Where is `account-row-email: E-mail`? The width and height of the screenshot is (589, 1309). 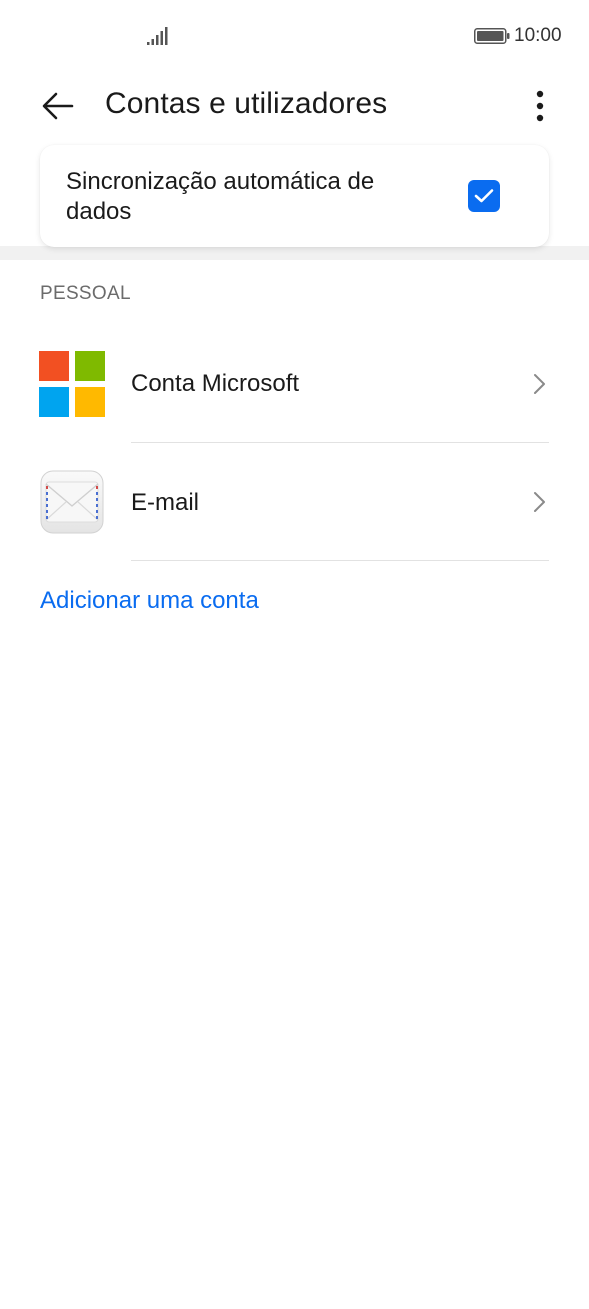
account-row-email: E-mail is located at coordinates (294, 502).